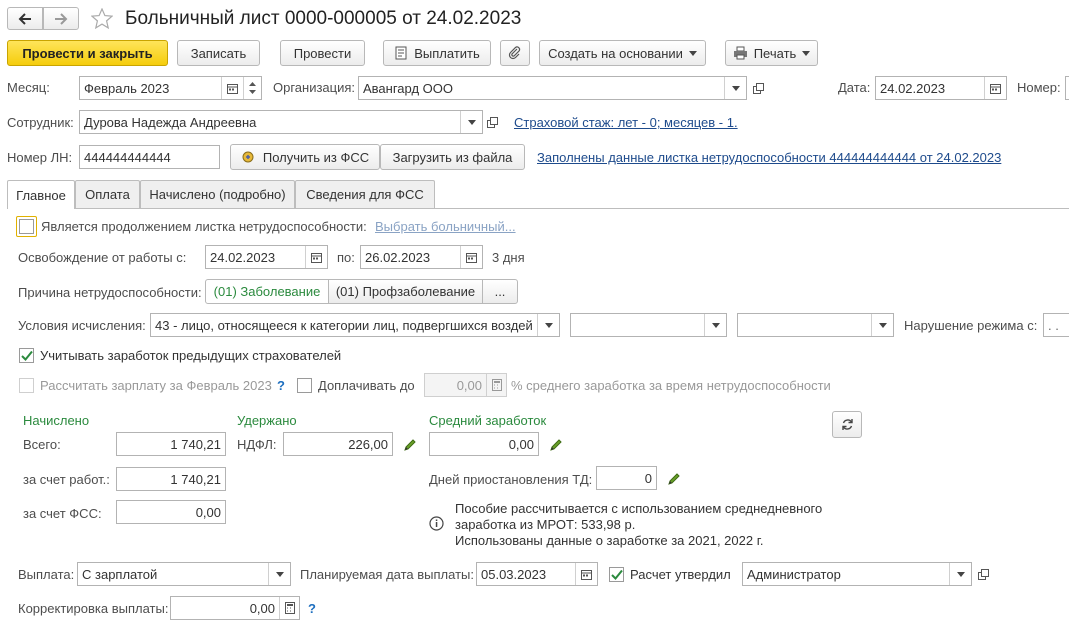  What do you see at coordinates (41, 194) in the screenshot?
I see `tab-main: Главное` at bounding box center [41, 194].